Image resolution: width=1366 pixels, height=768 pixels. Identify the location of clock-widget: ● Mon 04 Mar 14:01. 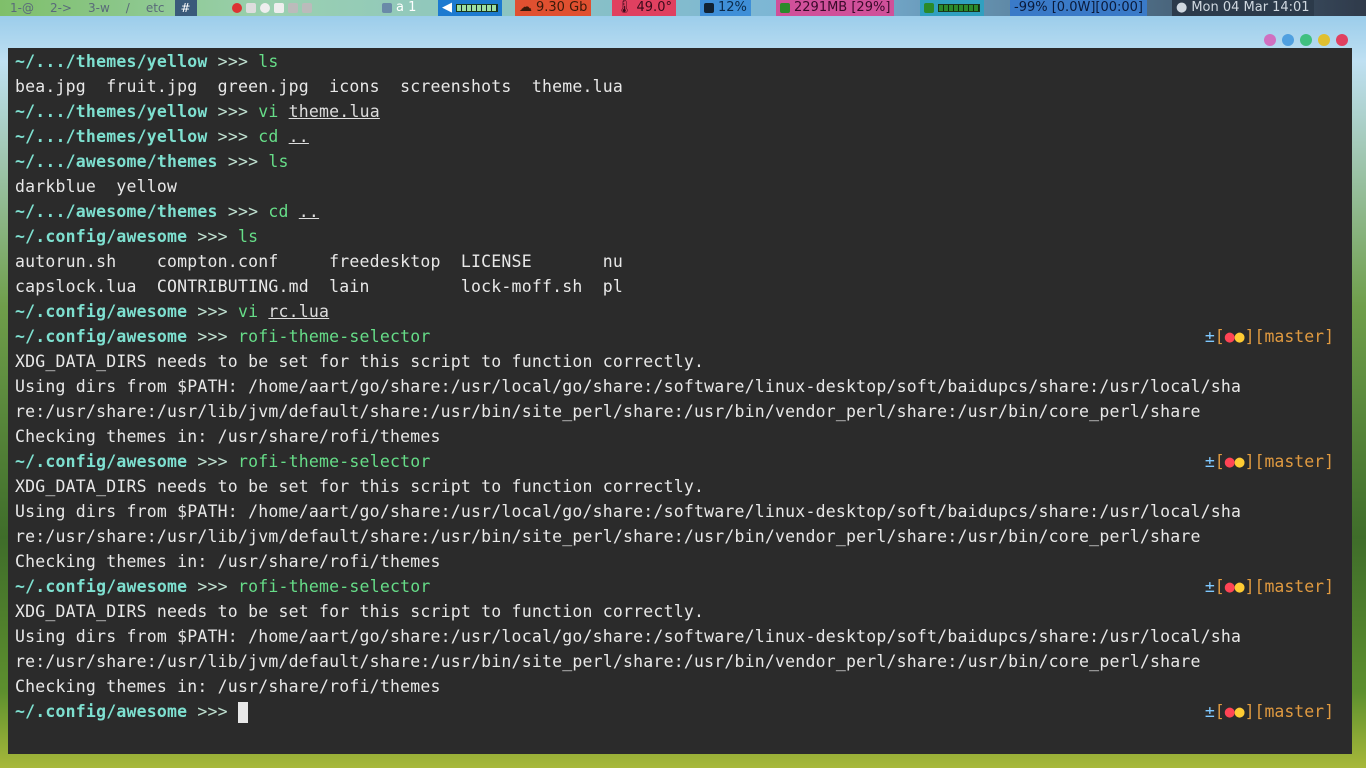
(1243, 8).